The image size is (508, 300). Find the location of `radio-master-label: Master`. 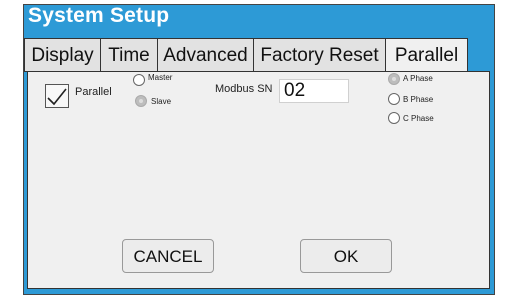

radio-master-label: Master is located at coordinates (160, 77).